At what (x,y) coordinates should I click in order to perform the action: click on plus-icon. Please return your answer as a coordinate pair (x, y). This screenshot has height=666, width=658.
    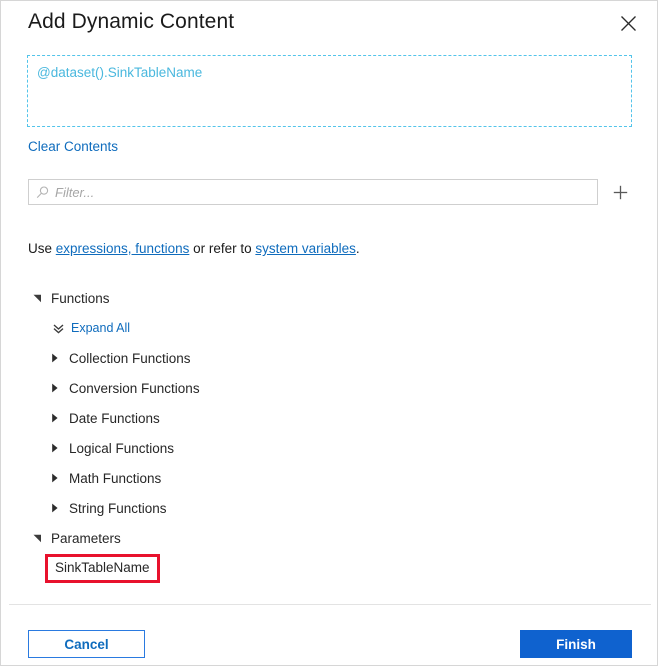
    Looking at the image, I should click on (620, 192).